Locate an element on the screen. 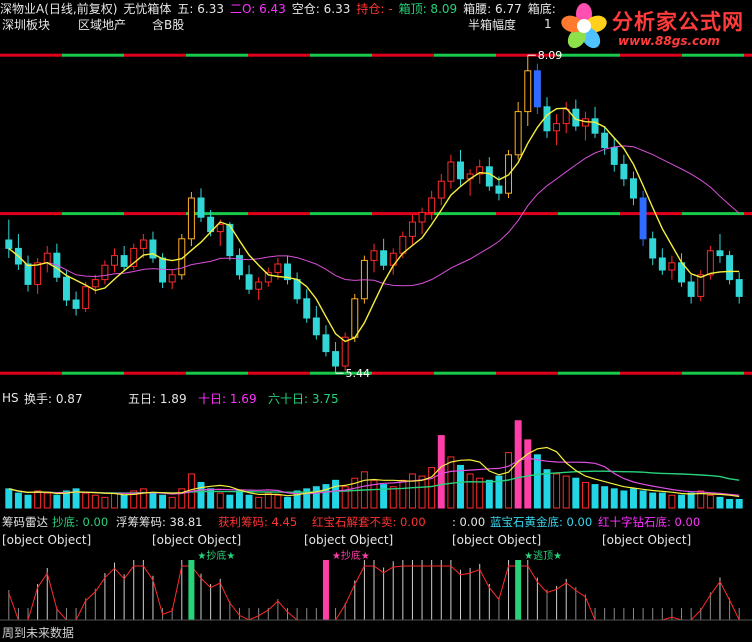 Image resolution: width=752 pixels, height=642 pixels. lower-stat: 抄底: 0.00 is located at coordinates (80, 522).